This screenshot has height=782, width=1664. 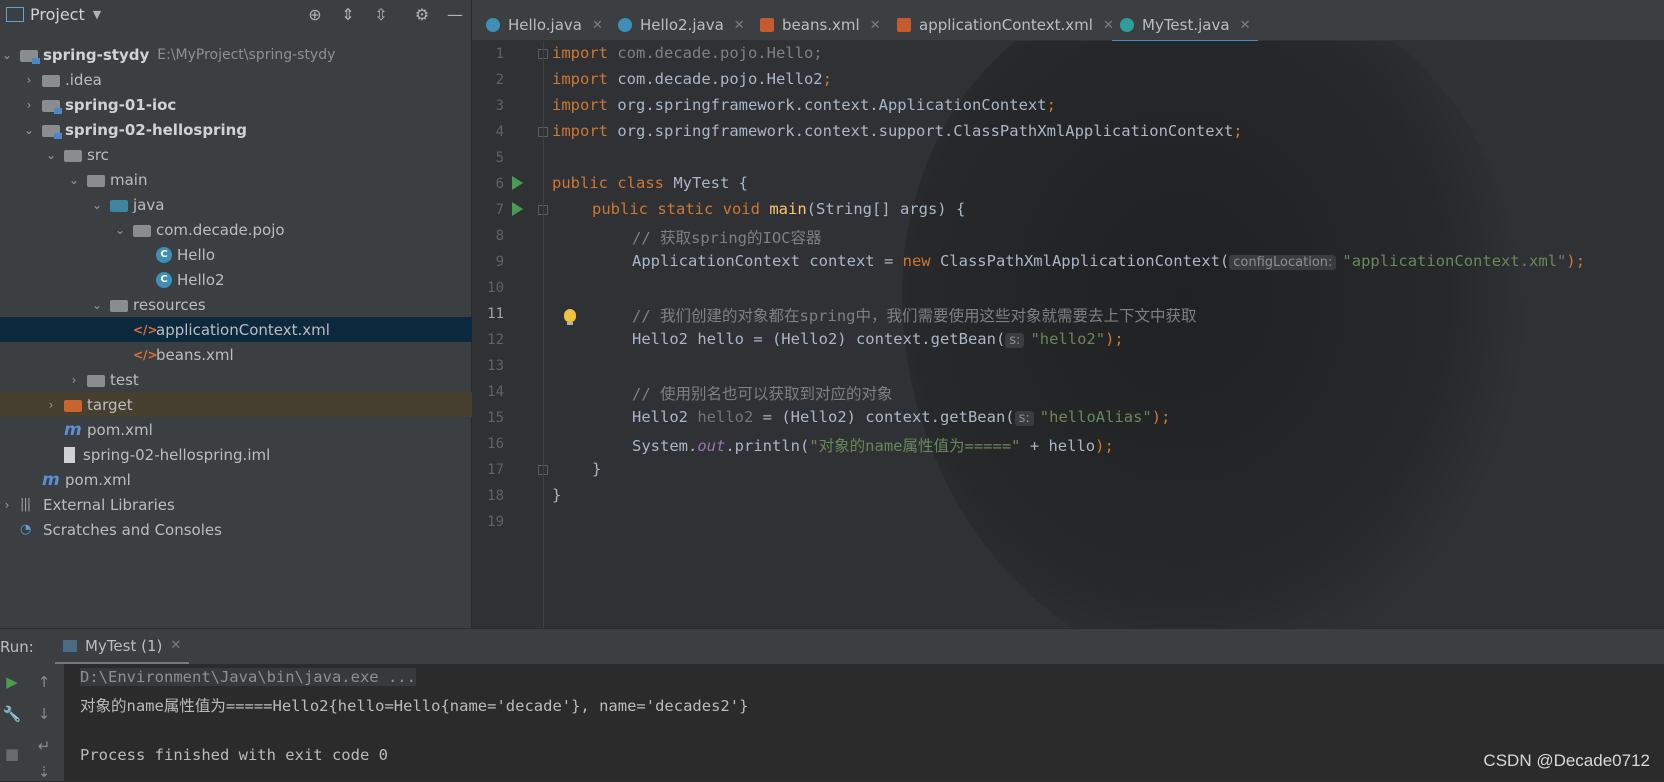 I want to click on module-folder-icon, so click(x=52, y=106).